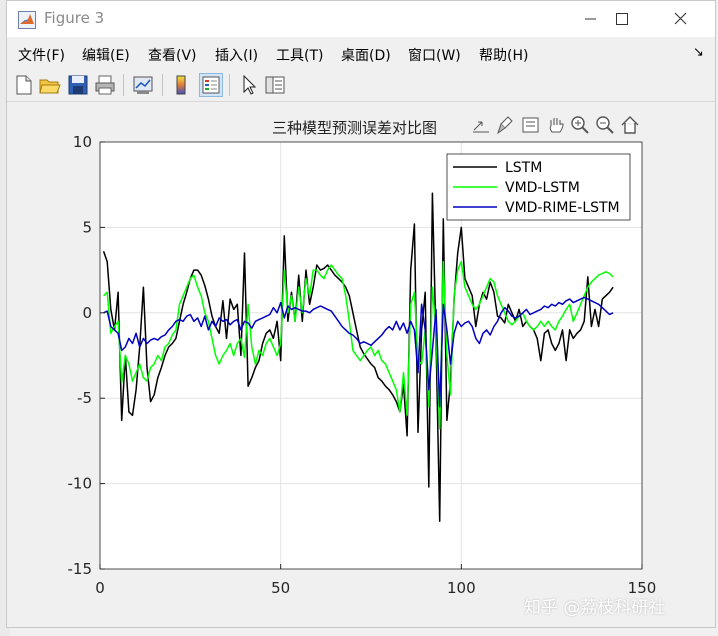  Describe the element at coordinates (605, 125) in the screenshot. I see `zoom-out-icon` at that location.